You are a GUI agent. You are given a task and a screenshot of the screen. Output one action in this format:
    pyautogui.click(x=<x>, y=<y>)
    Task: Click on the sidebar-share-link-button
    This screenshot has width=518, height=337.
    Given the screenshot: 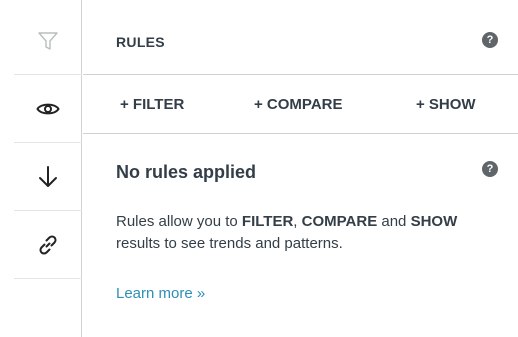 What is the action you would take?
    pyautogui.click(x=48, y=245)
    